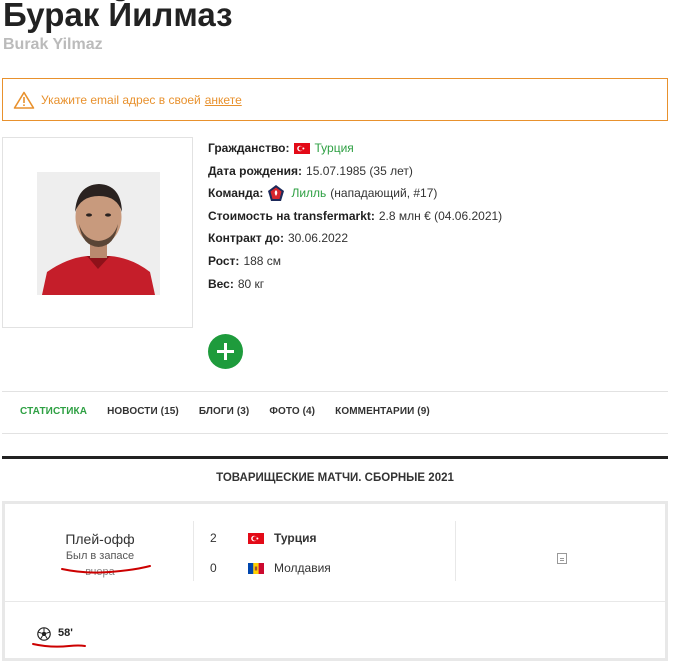  What do you see at coordinates (118, 16) in the screenshot?
I see `player-name: Бурак Йилмаз` at bounding box center [118, 16].